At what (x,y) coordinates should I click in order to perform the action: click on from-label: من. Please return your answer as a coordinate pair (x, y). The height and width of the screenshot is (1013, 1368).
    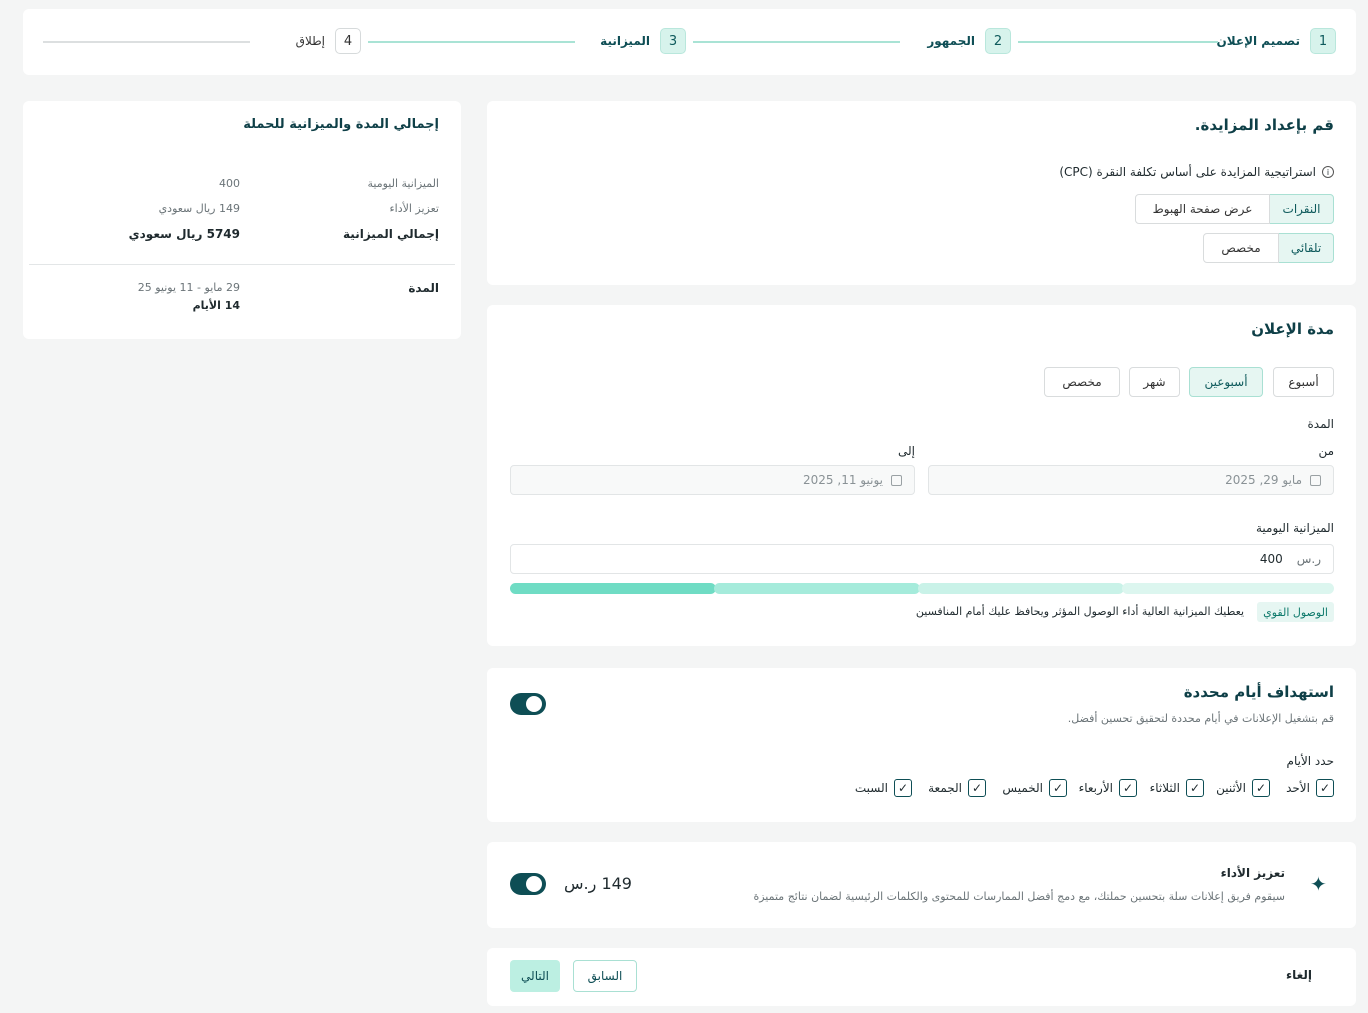
    Looking at the image, I should click on (1326, 451).